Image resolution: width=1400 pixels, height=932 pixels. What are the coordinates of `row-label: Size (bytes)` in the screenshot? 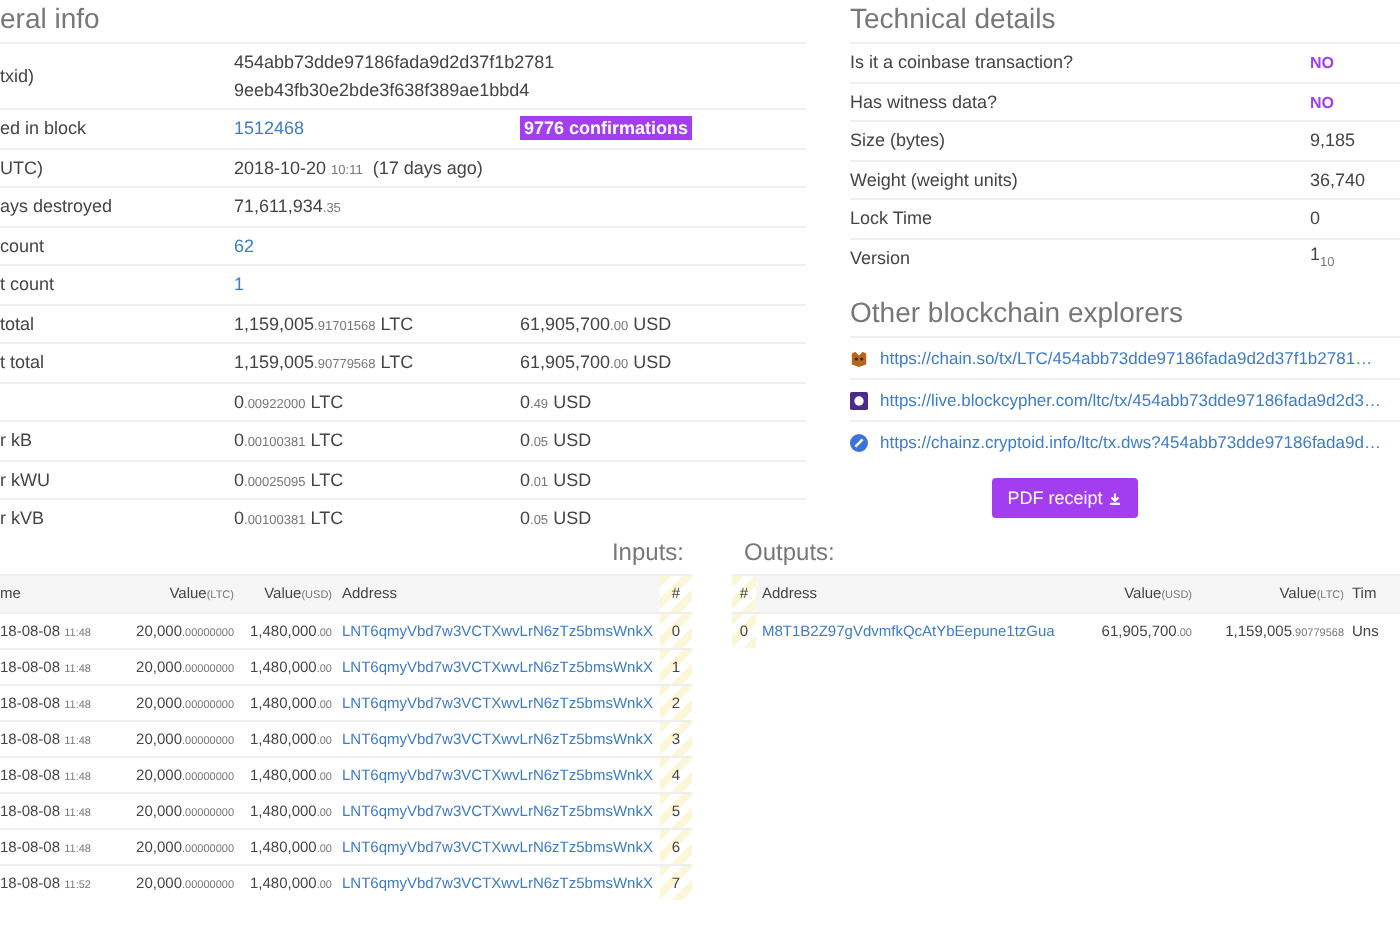 It's located at (898, 140).